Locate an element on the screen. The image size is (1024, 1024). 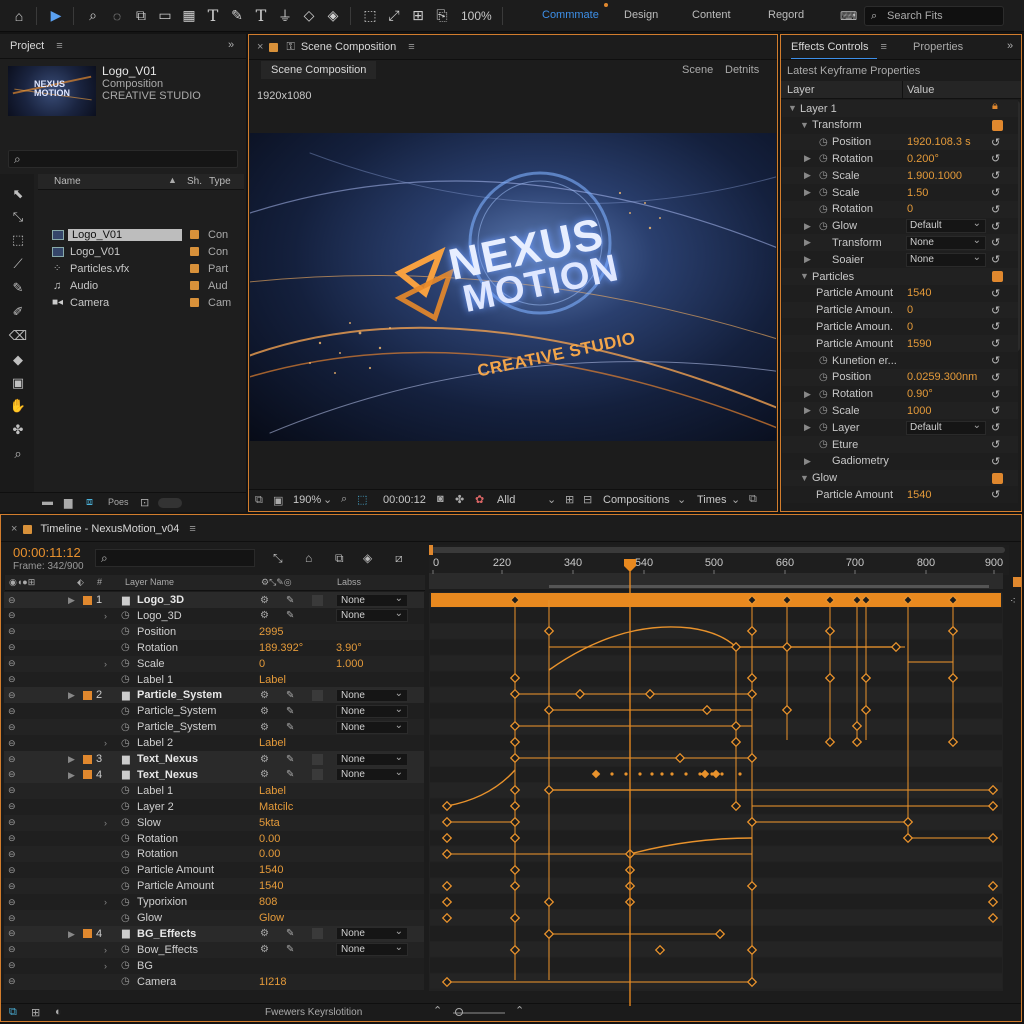
timeline-property-row: ⊖ ◷ Rotation 189.392° 3.90° is located at coordinates (214, 647).